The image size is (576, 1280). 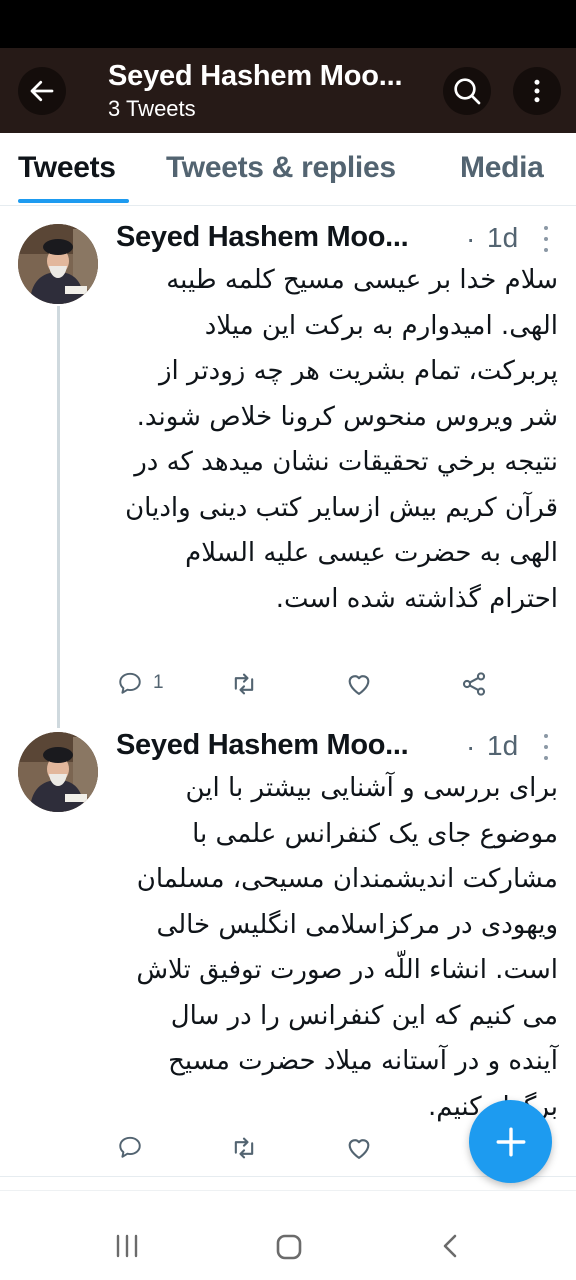 I want to click on home-icon, so click(x=289, y=1247).